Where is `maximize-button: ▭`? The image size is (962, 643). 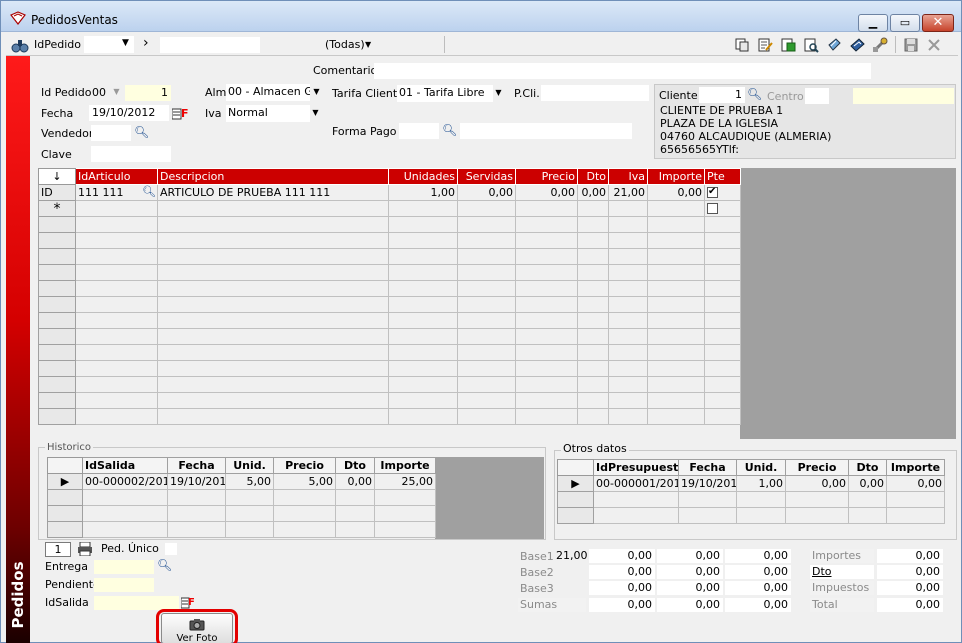
maximize-button: ▭ is located at coordinates (905, 23).